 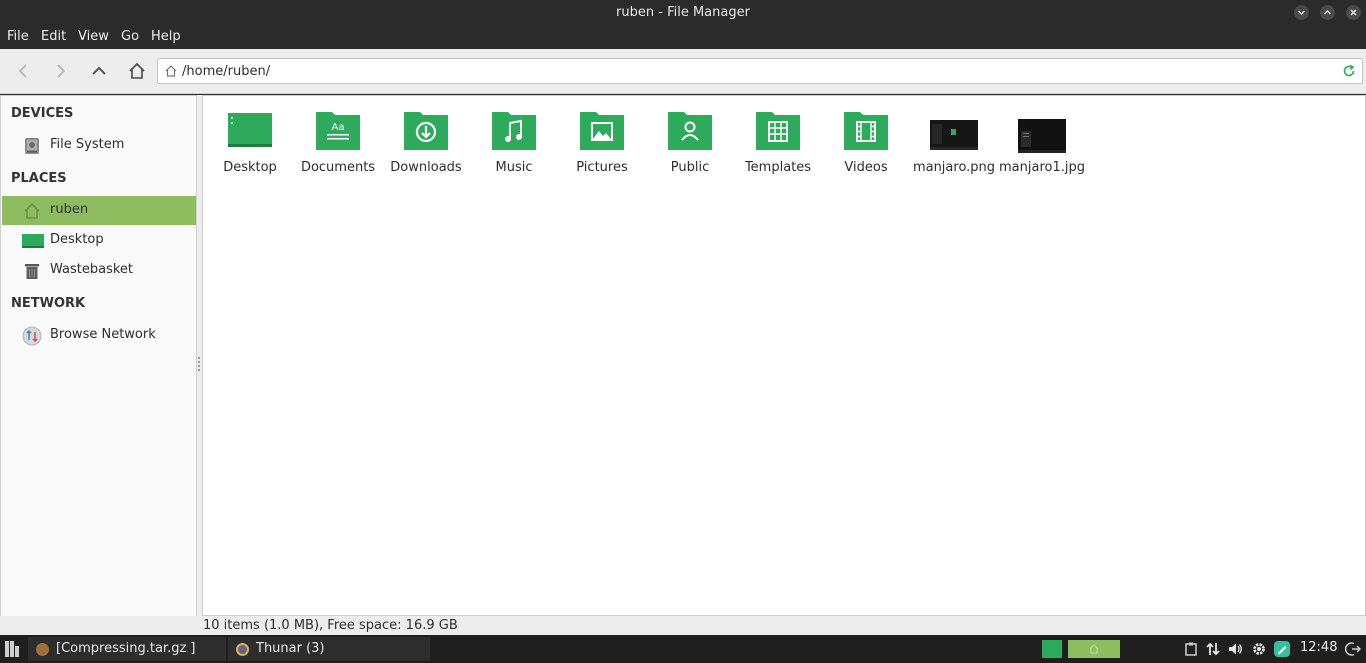 I want to click on taskbar: [Compressing.tar.gz ] Thunar (3) 12:48, so click(x=683, y=649).